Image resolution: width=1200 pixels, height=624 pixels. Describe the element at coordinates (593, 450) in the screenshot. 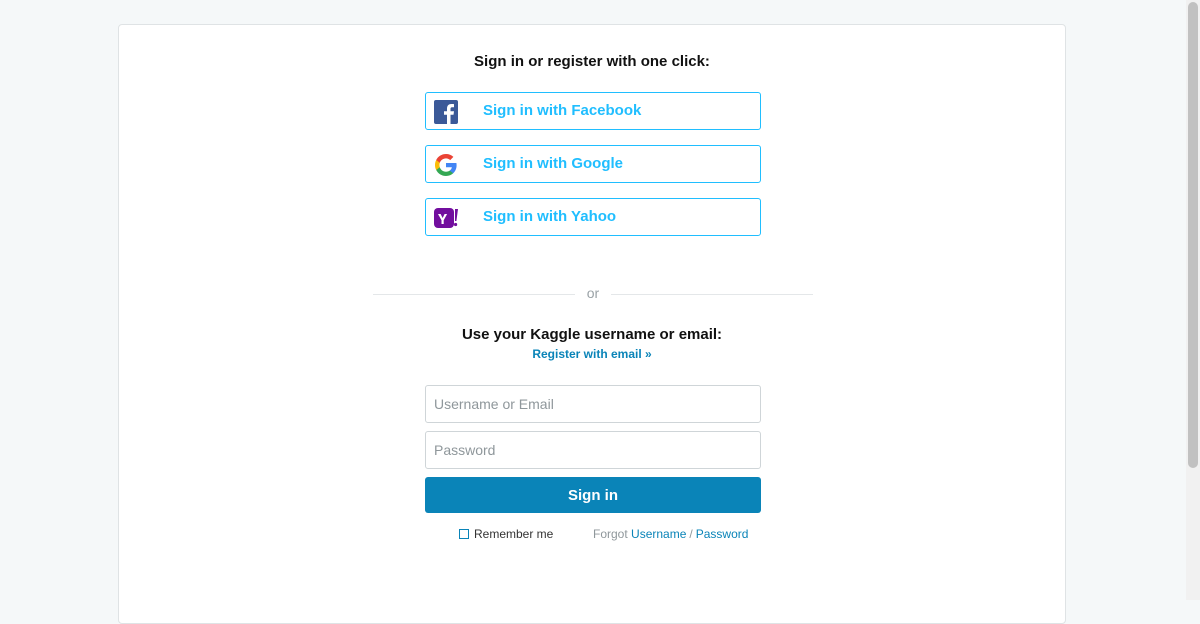

I see `password-input` at that location.